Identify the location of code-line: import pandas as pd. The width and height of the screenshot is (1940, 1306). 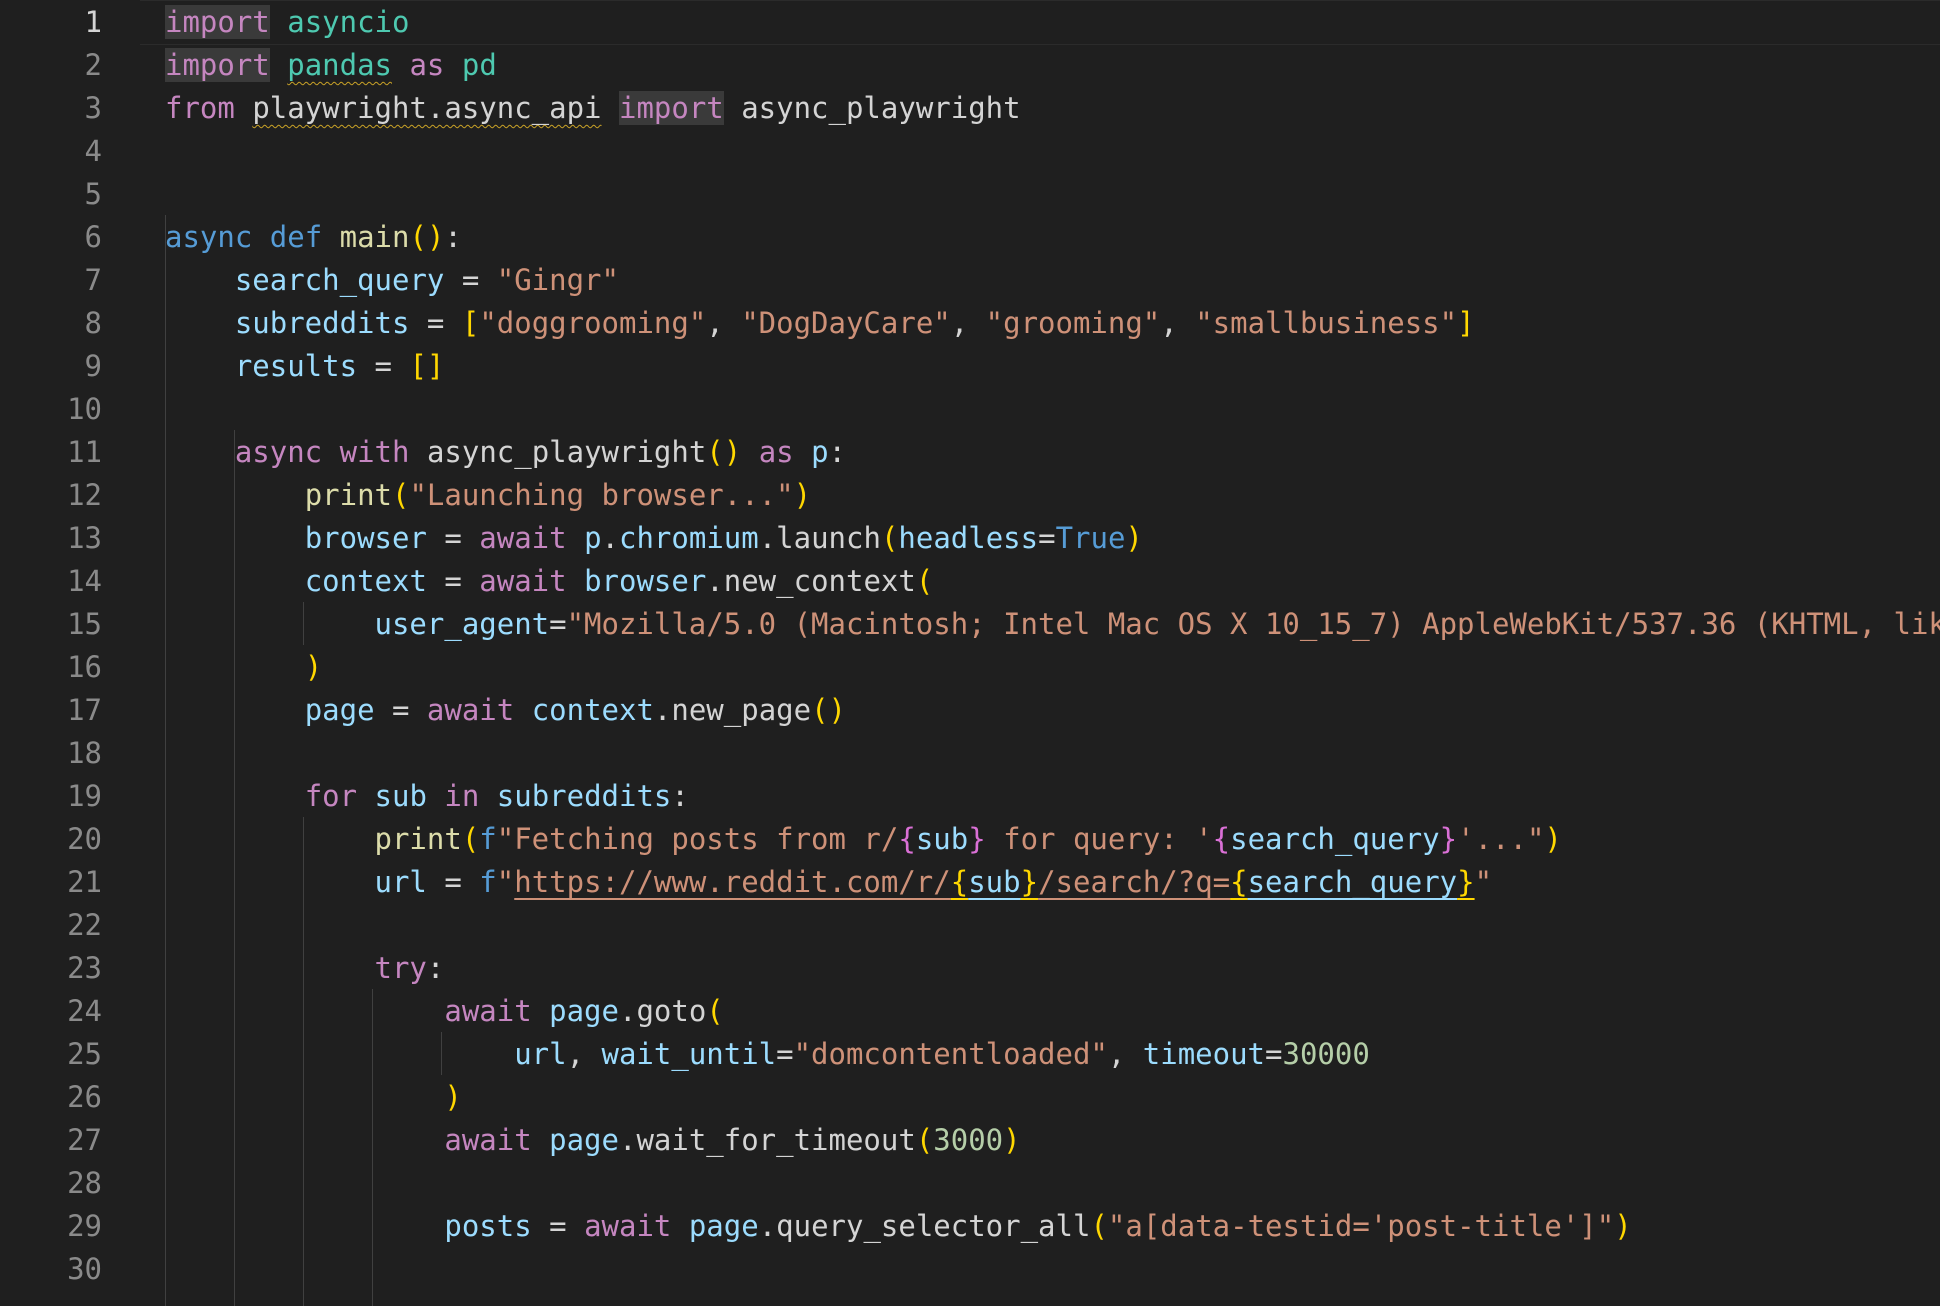
(331, 65).